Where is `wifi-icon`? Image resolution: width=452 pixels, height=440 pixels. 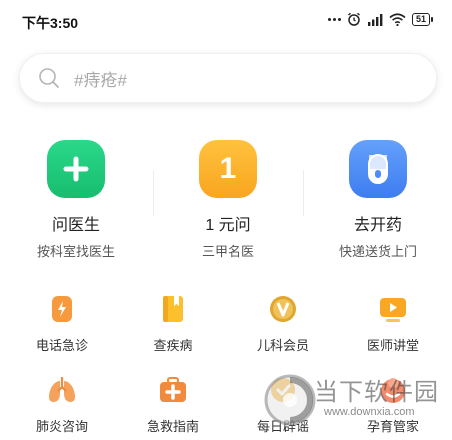 wifi-icon is located at coordinates (397, 19).